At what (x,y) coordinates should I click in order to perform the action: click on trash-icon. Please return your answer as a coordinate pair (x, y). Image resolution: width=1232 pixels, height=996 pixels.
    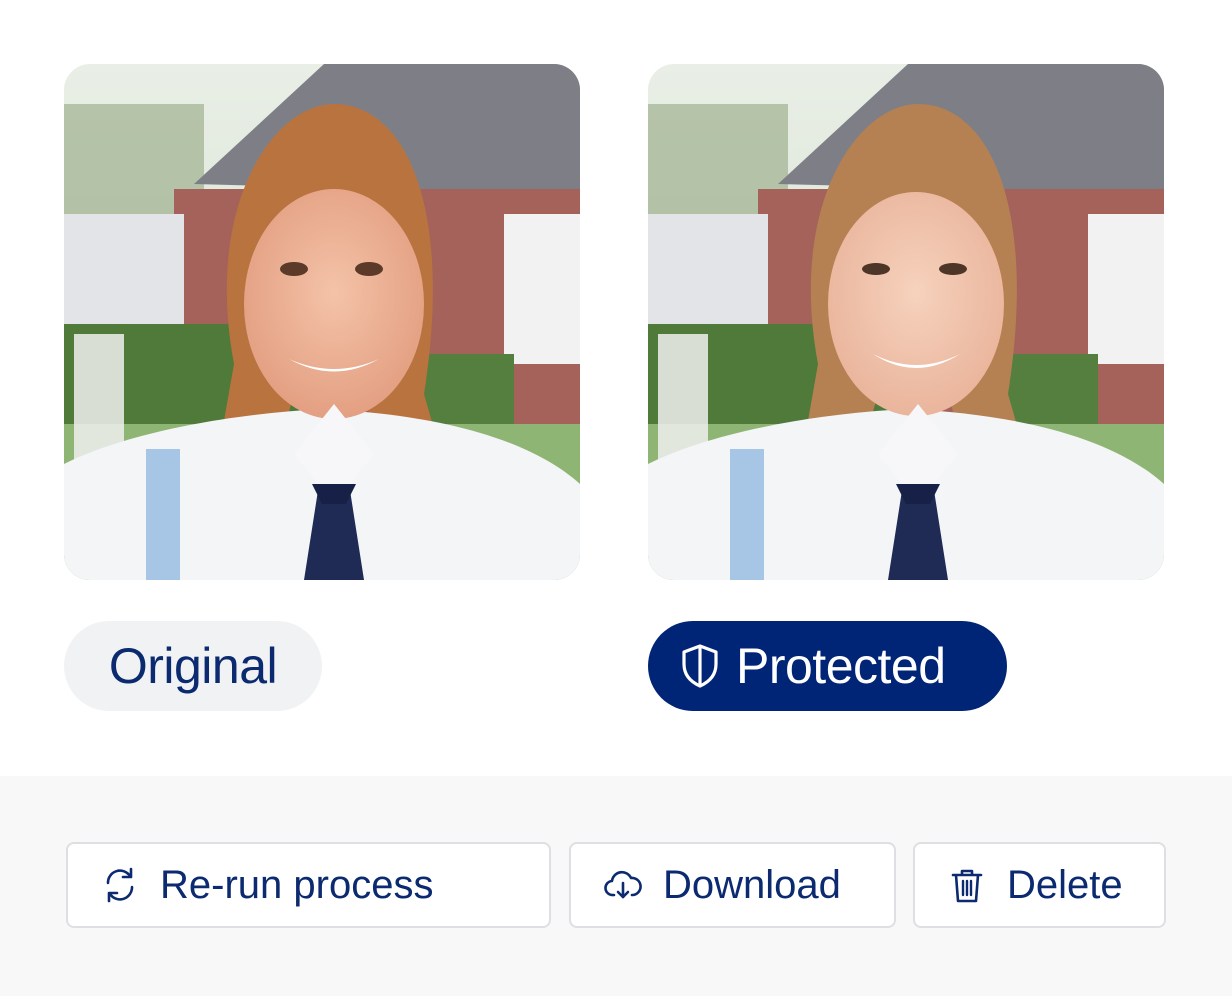
    Looking at the image, I should click on (967, 885).